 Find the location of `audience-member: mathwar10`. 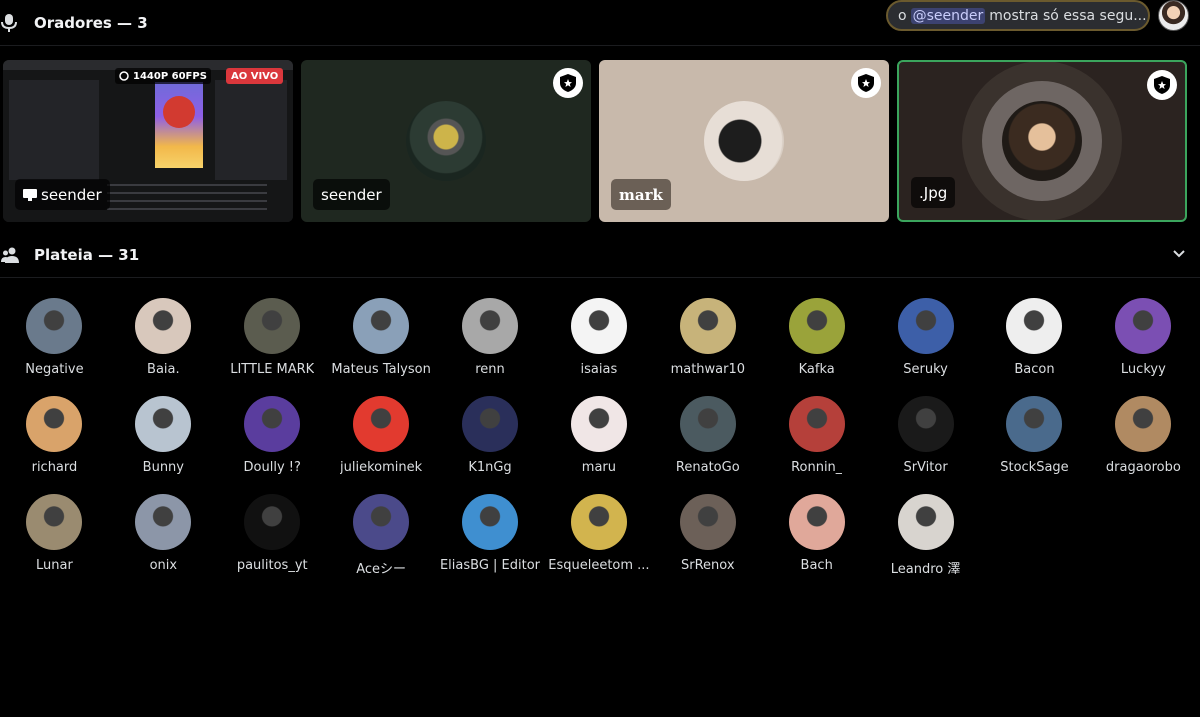

audience-member: mathwar10 is located at coordinates (707, 340).